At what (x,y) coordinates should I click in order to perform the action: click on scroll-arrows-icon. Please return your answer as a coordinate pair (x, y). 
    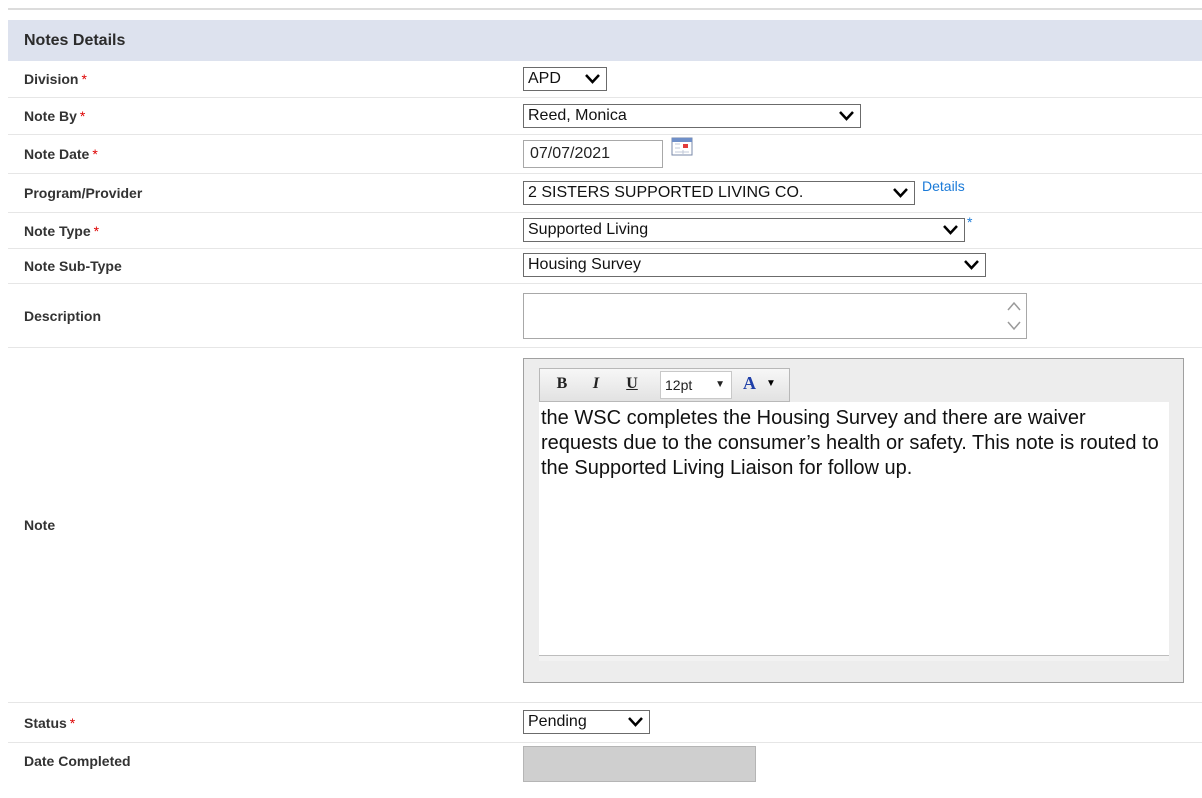
    Looking at the image, I should click on (1014, 316).